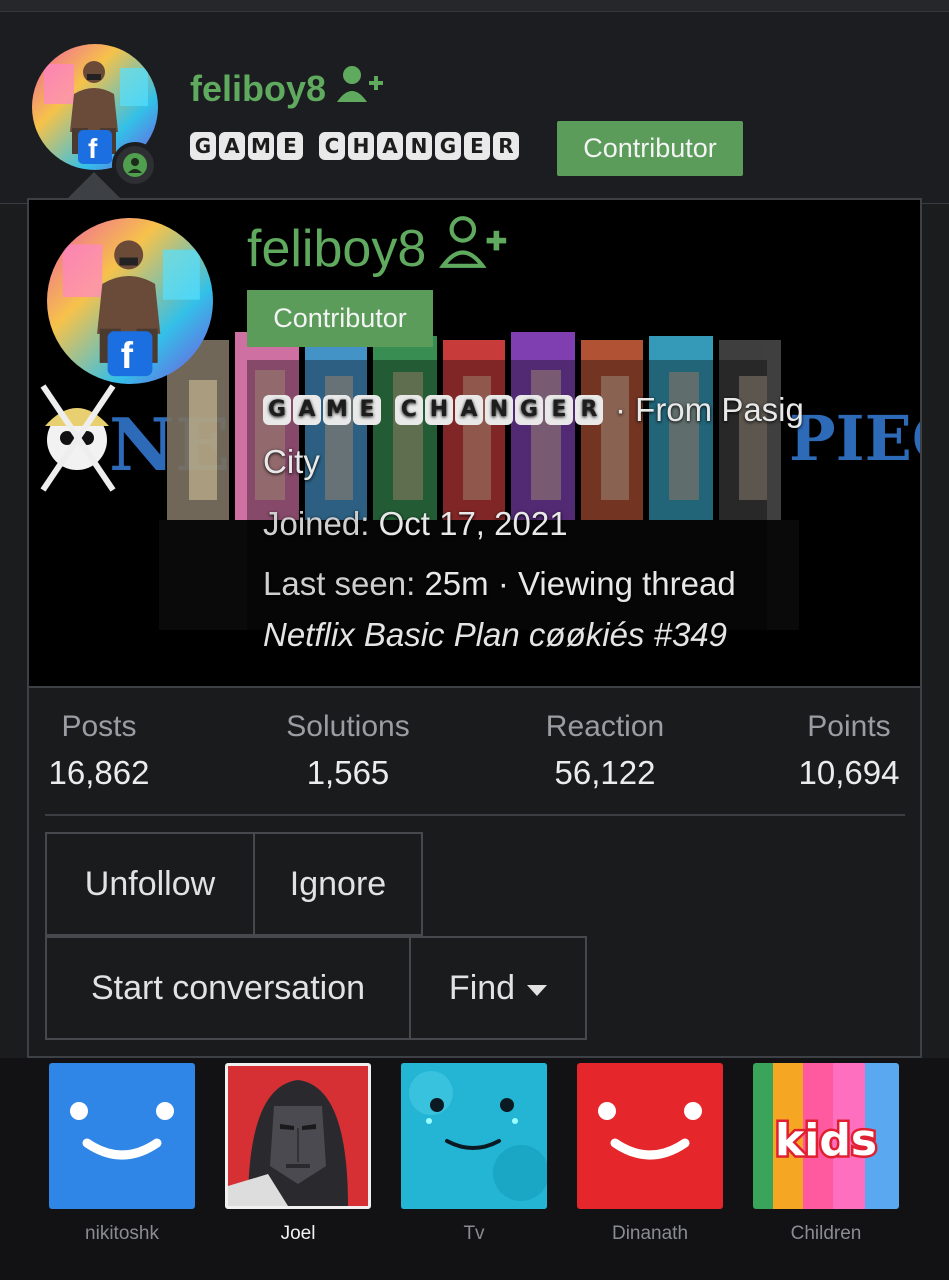  I want to click on profile-children: kids Children, so click(826, 1154).